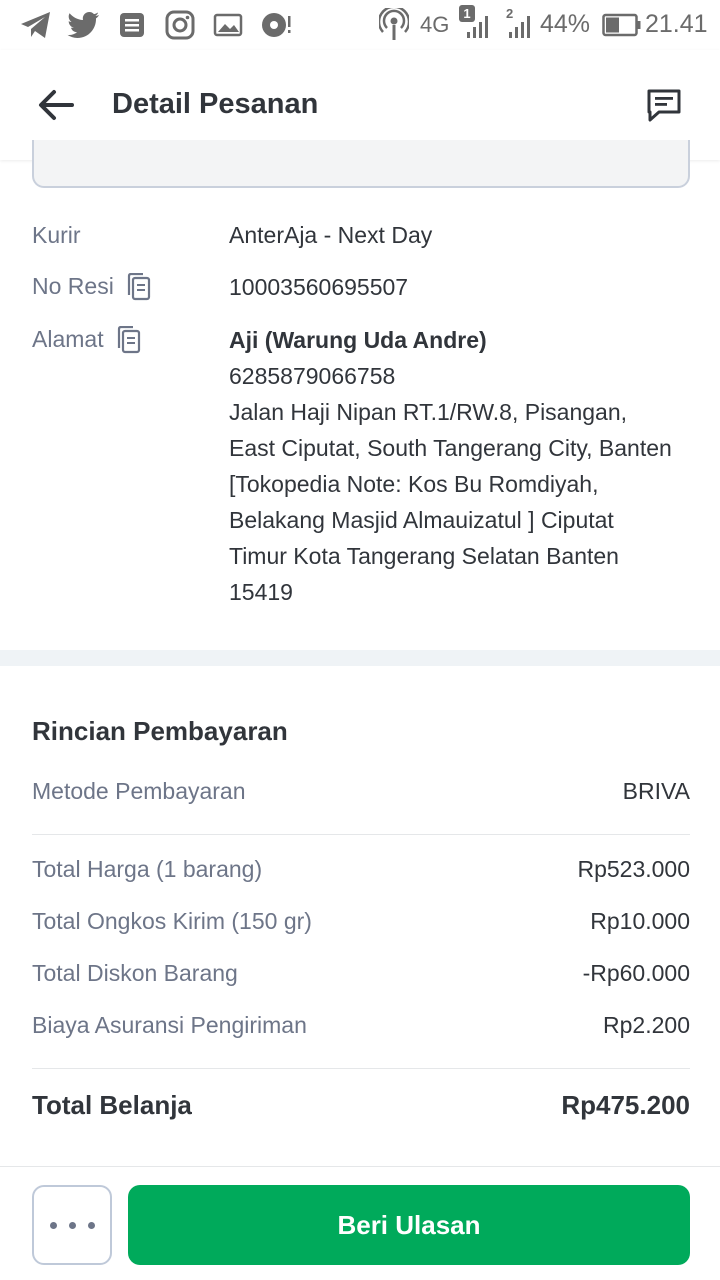 Image resolution: width=720 pixels, height=1280 pixels. What do you see at coordinates (169, 1025) in the screenshot?
I see `insurance-label: Biaya Asuransi Pengiriman` at bounding box center [169, 1025].